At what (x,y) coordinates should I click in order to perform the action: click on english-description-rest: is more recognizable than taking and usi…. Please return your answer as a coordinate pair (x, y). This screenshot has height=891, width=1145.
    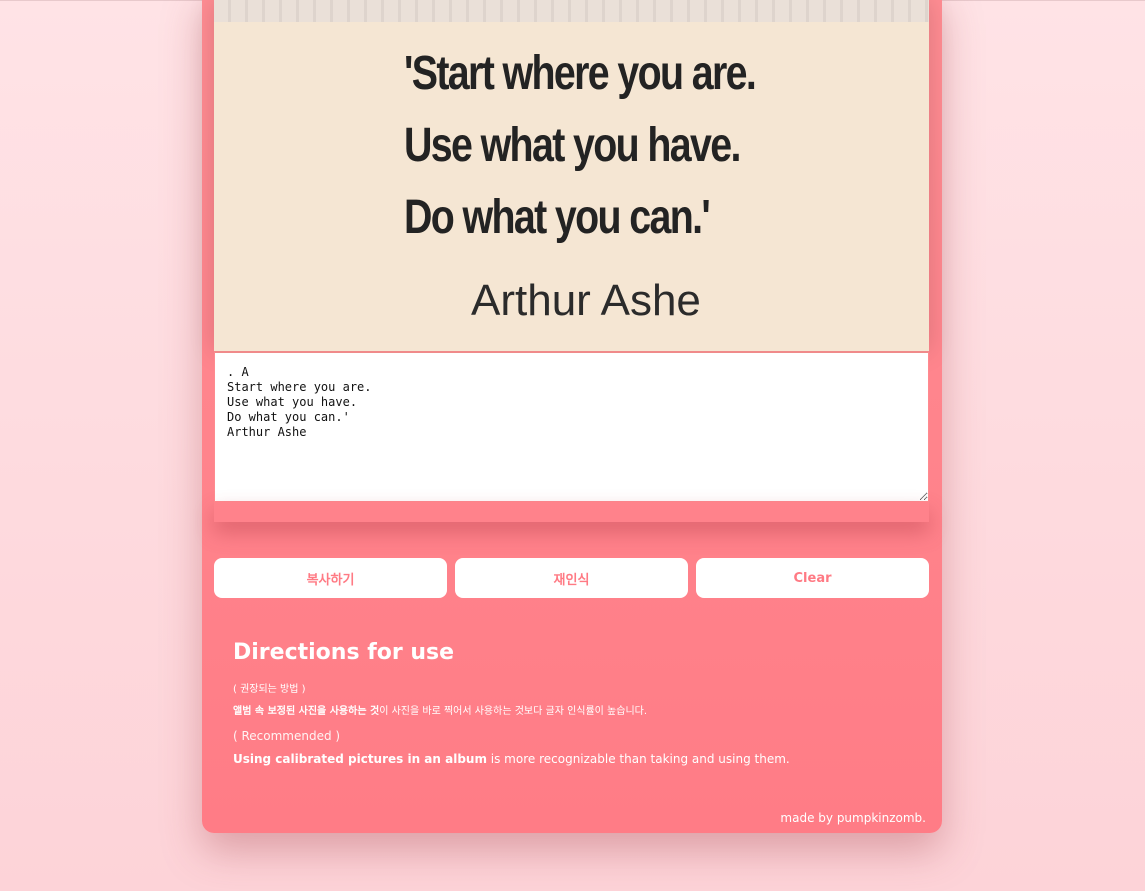
    Looking at the image, I should click on (638, 759).